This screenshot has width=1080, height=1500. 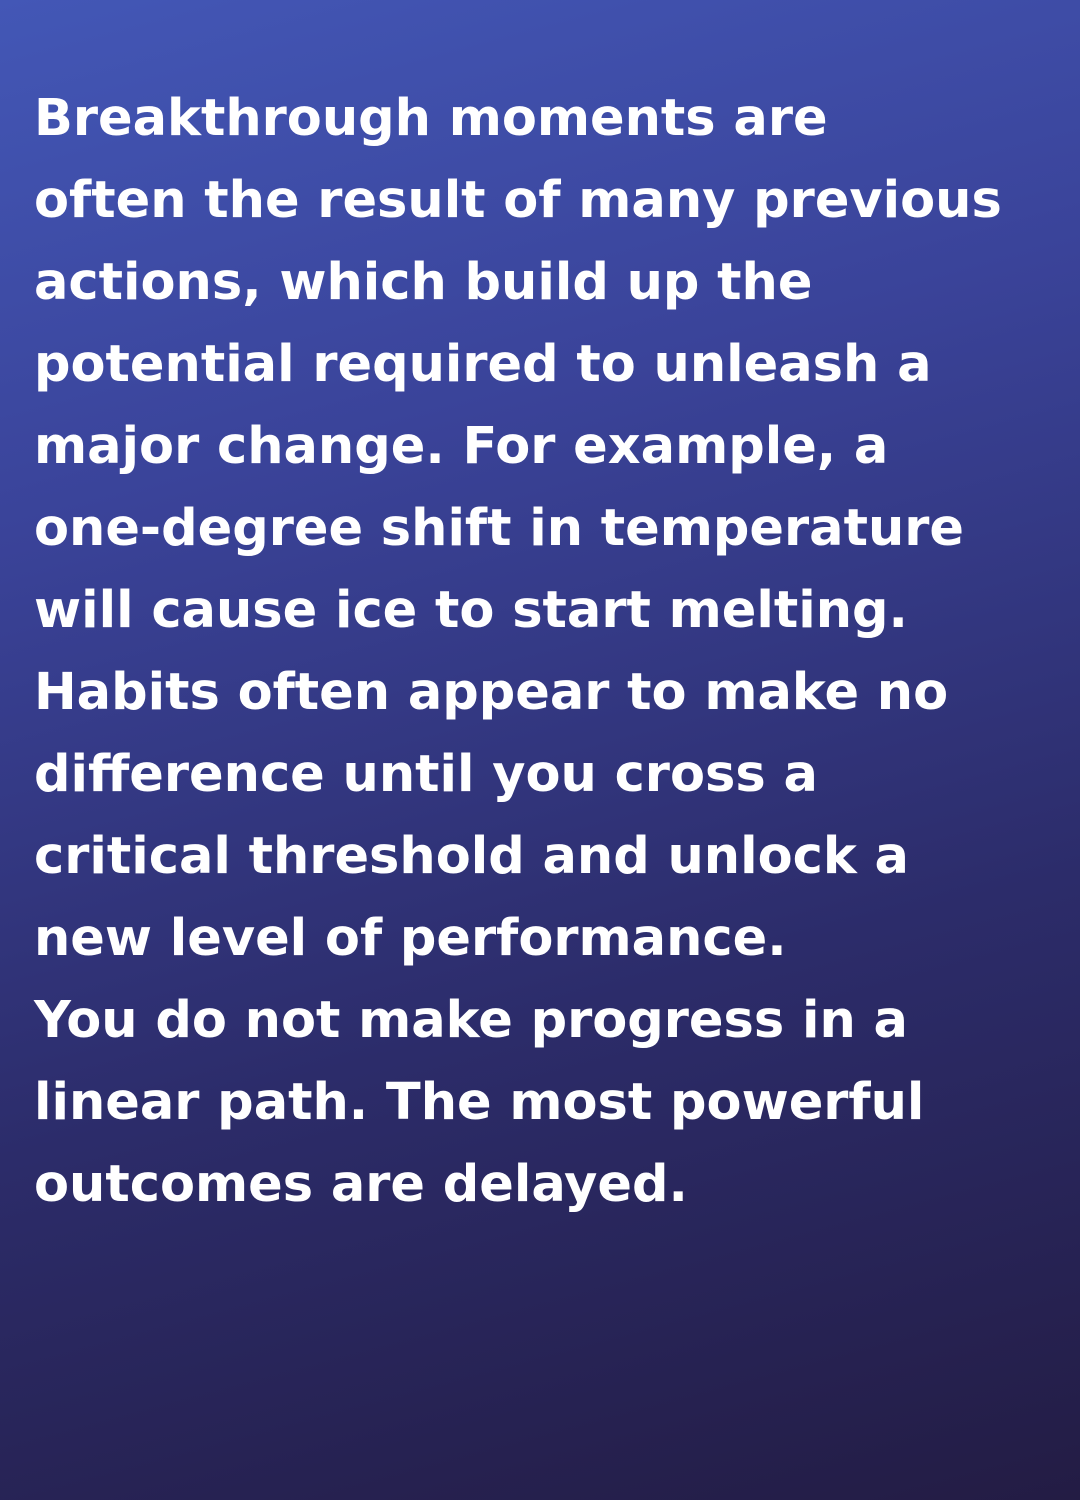 I want to click on quote-line: new level of performance., so click(x=410, y=938).